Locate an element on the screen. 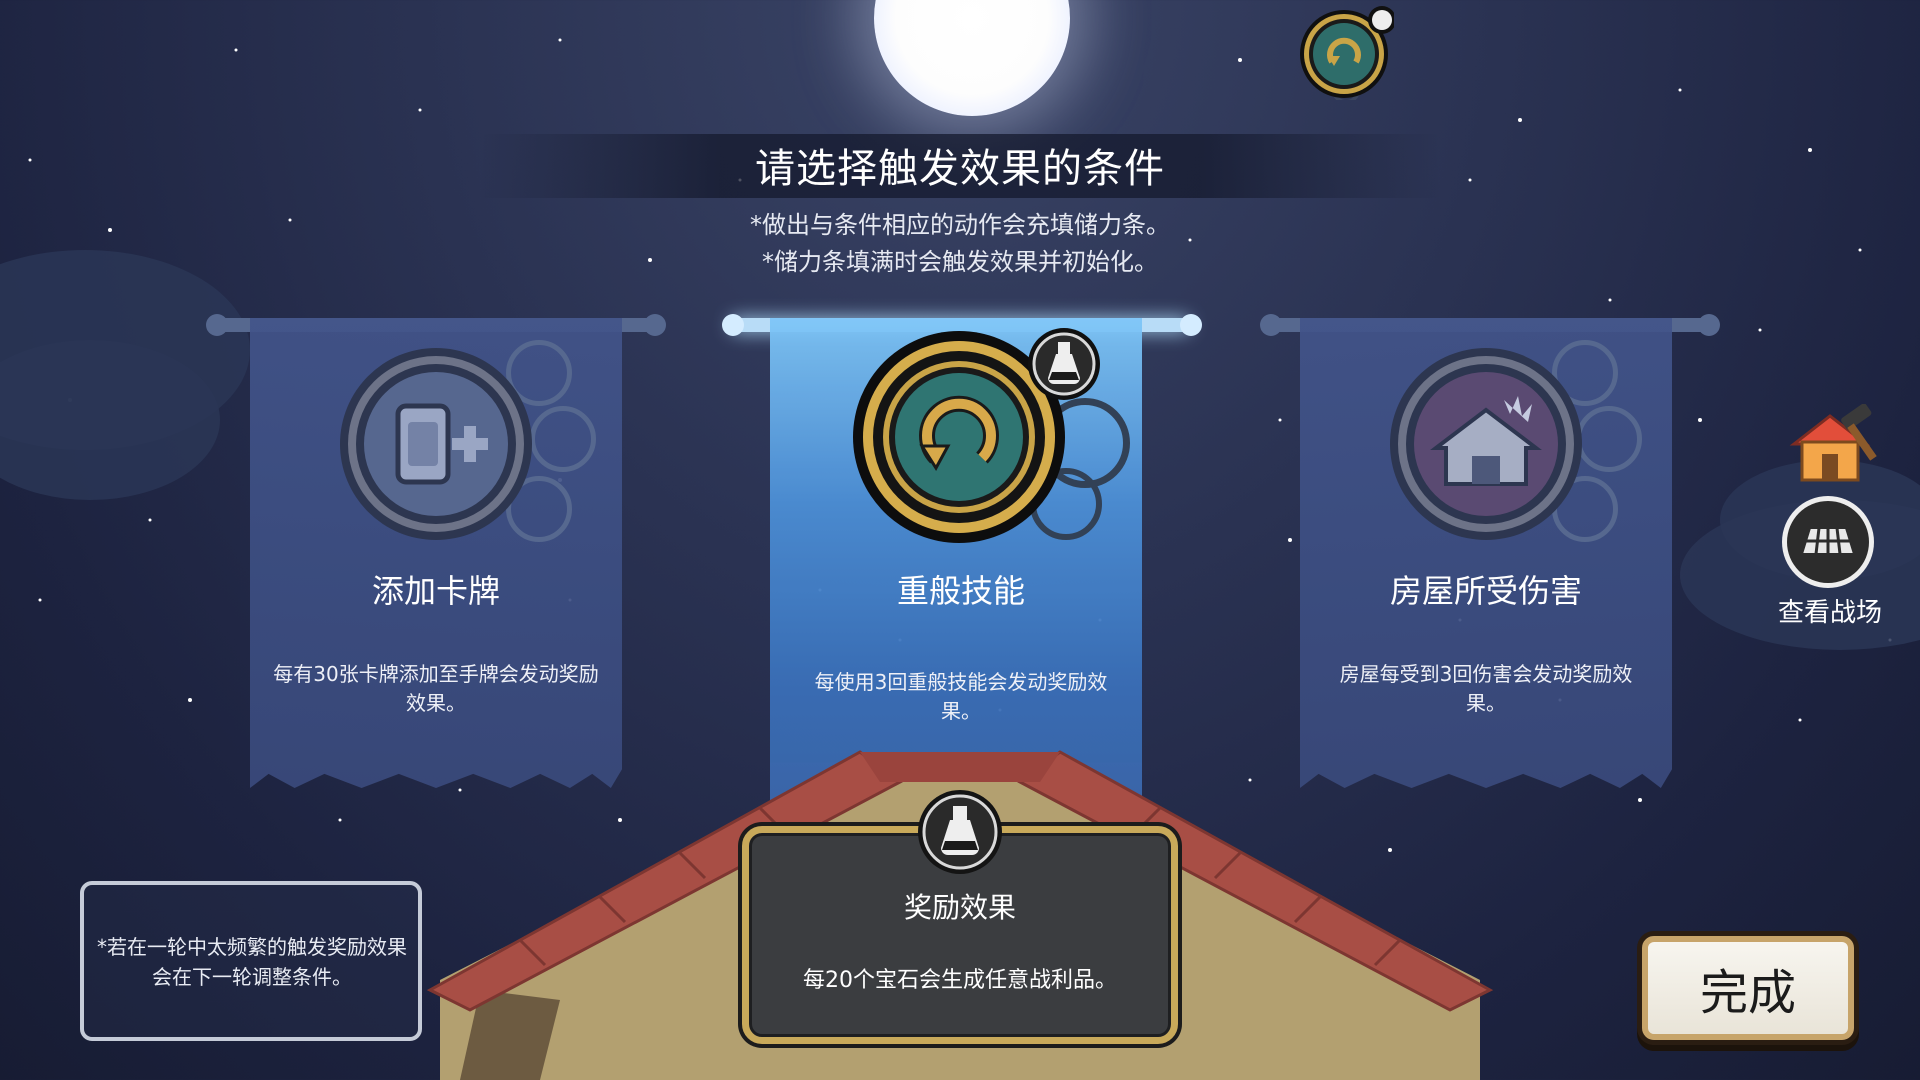 The width and height of the screenshot is (1920, 1080). card-desc: 房屋每受到3回伤害会发动奖励效果。 is located at coordinates (1486, 688).